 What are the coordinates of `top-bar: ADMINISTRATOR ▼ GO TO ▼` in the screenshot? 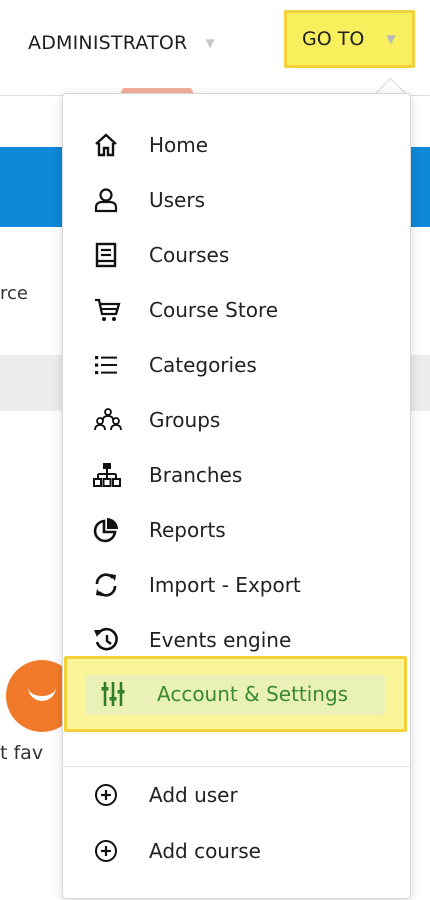 It's located at (215, 44).